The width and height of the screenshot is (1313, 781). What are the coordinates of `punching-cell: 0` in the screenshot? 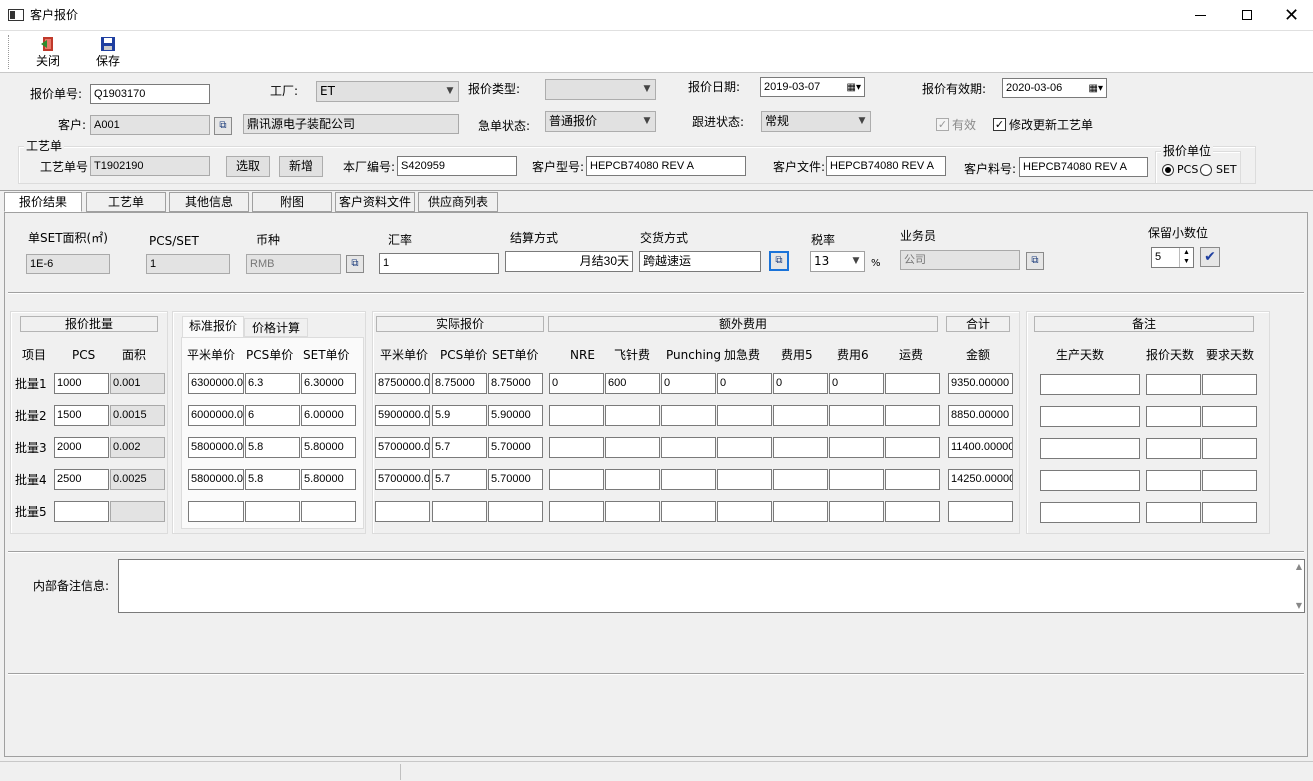 It's located at (688, 383).